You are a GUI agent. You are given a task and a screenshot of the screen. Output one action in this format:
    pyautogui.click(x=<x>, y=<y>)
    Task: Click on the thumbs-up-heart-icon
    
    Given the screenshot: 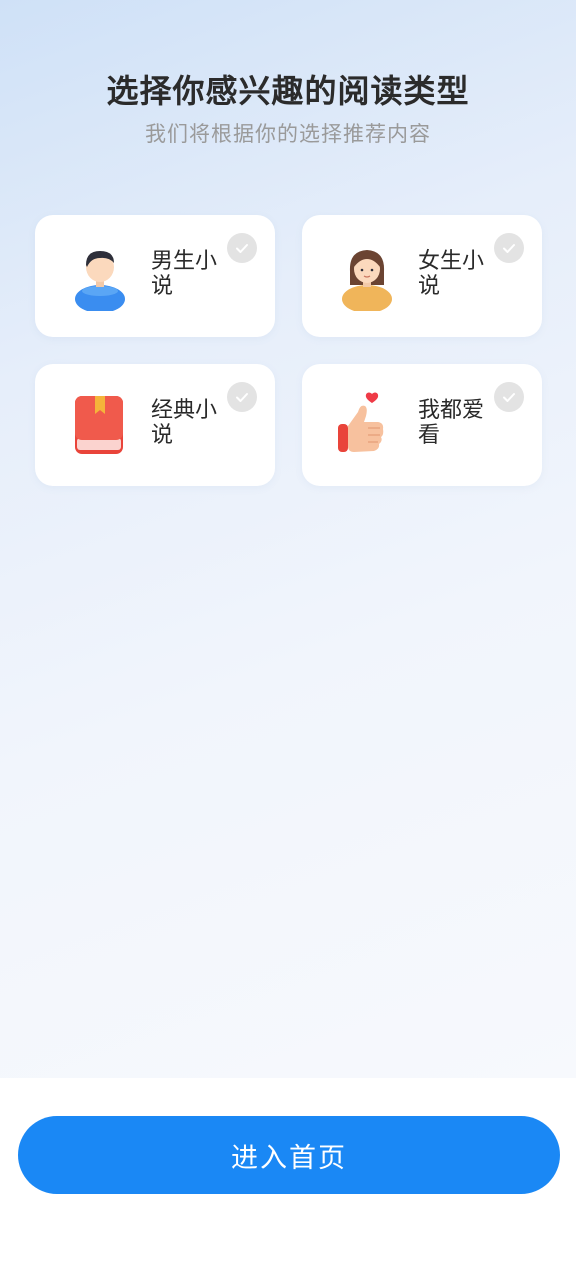 What is the action you would take?
    pyautogui.click(x=367, y=425)
    